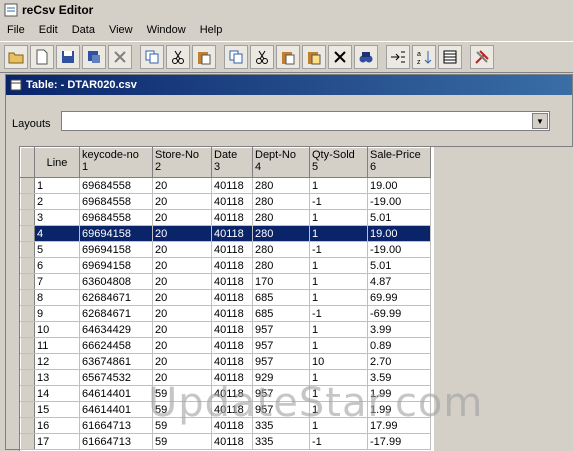 Image resolution: width=573 pixels, height=451 pixels. What do you see at coordinates (57, 441) in the screenshot?
I see `table-cell: 17` at bounding box center [57, 441].